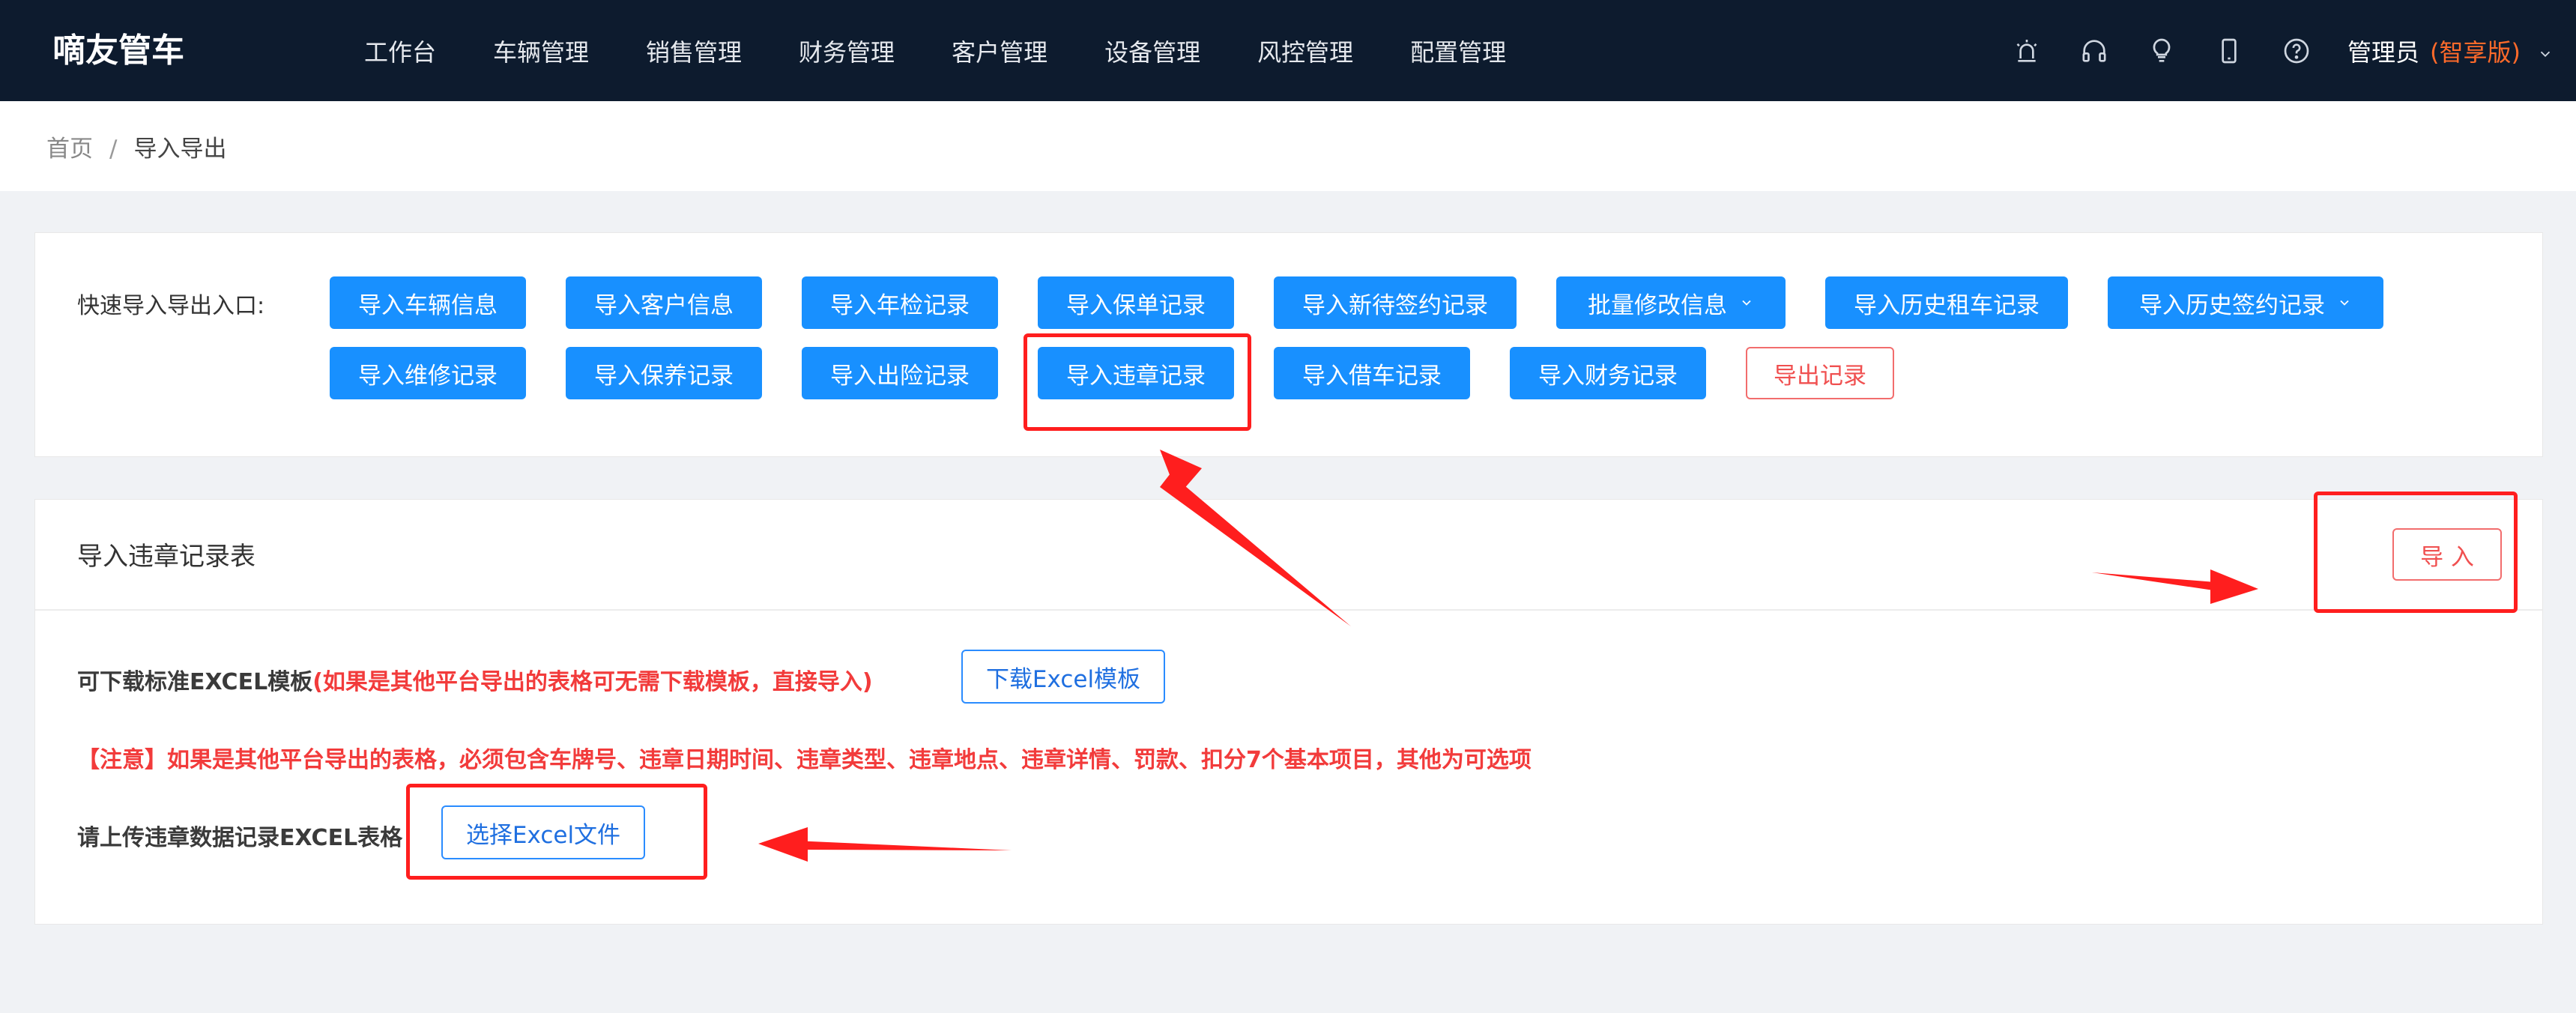 The image size is (2576, 1013). I want to click on user-menu: 管理员 (智享版), so click(2450, 51).